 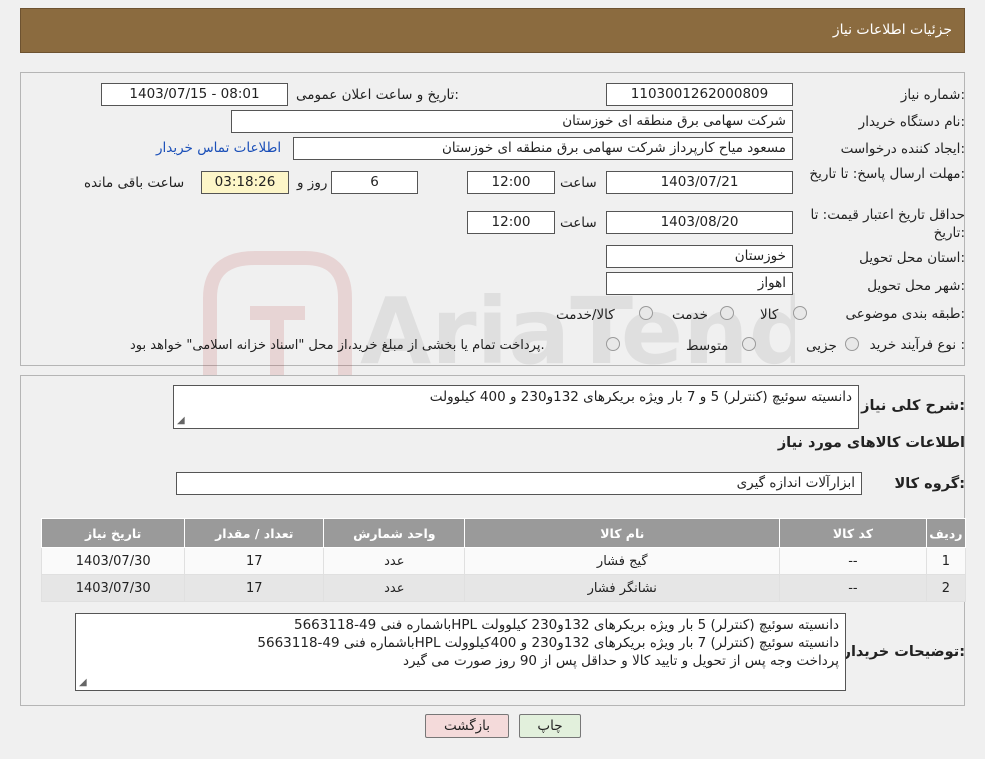 I want to click on purchase-option-medium: متوسط, so click(x=707, y=346).